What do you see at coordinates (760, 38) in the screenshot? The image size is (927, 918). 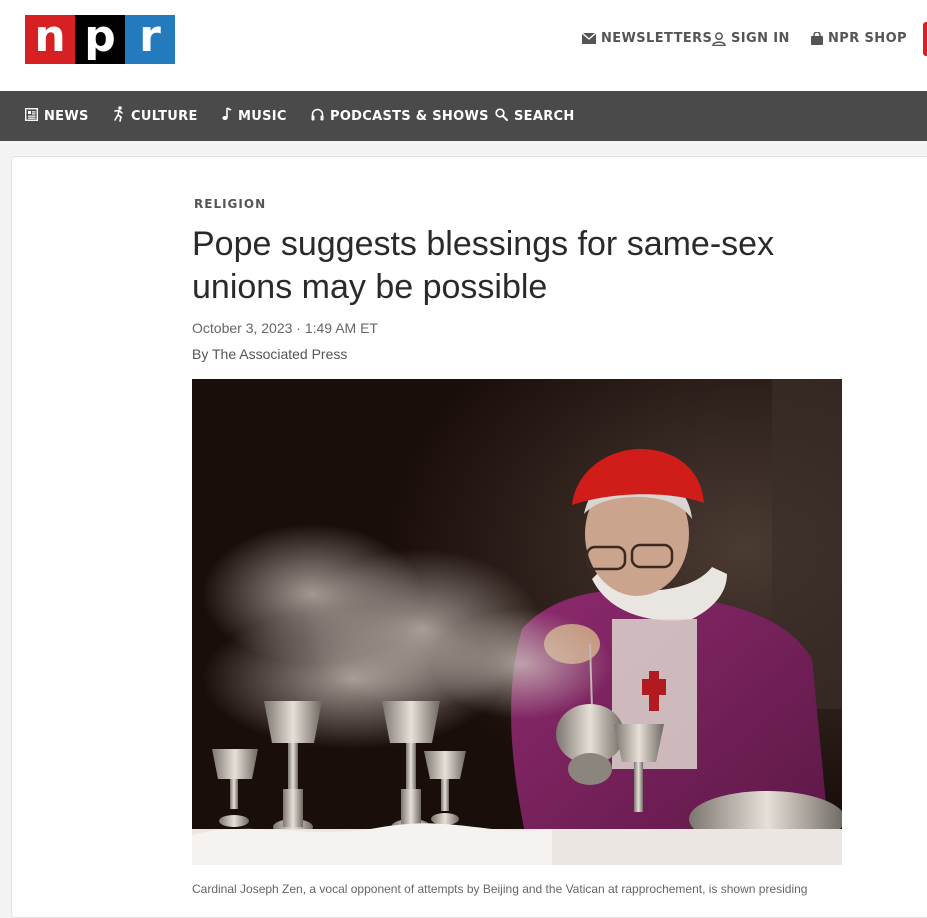 I see `sign-in-label: SIGN IN` at bounding box center [760, 38].